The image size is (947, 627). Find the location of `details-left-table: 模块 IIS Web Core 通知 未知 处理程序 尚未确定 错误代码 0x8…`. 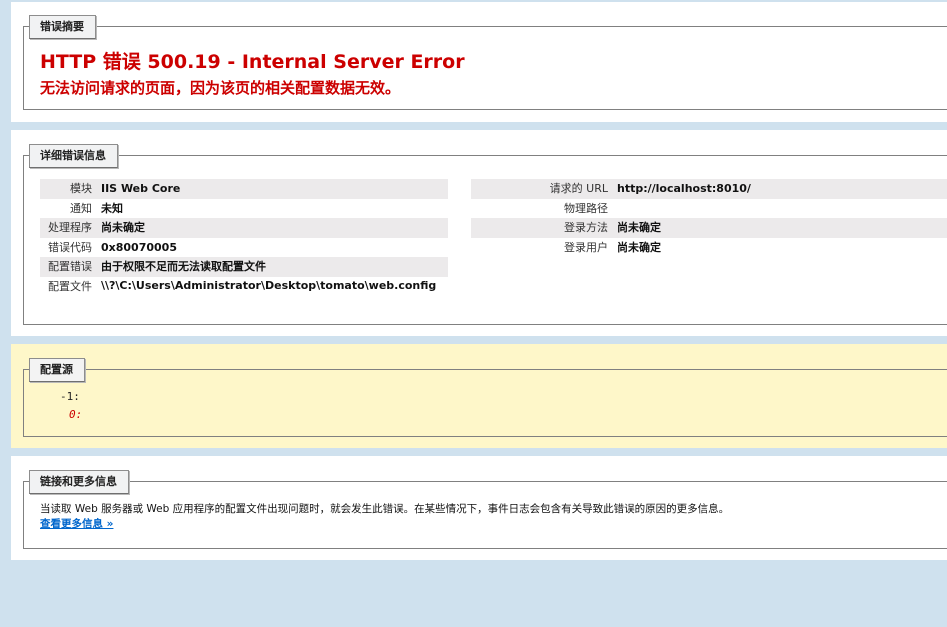

details-left-table: 模块 IIS Web Core 通知 未知 处理程序 尚未确定 错误代码 0x8… is located at coordinates (244, 237).